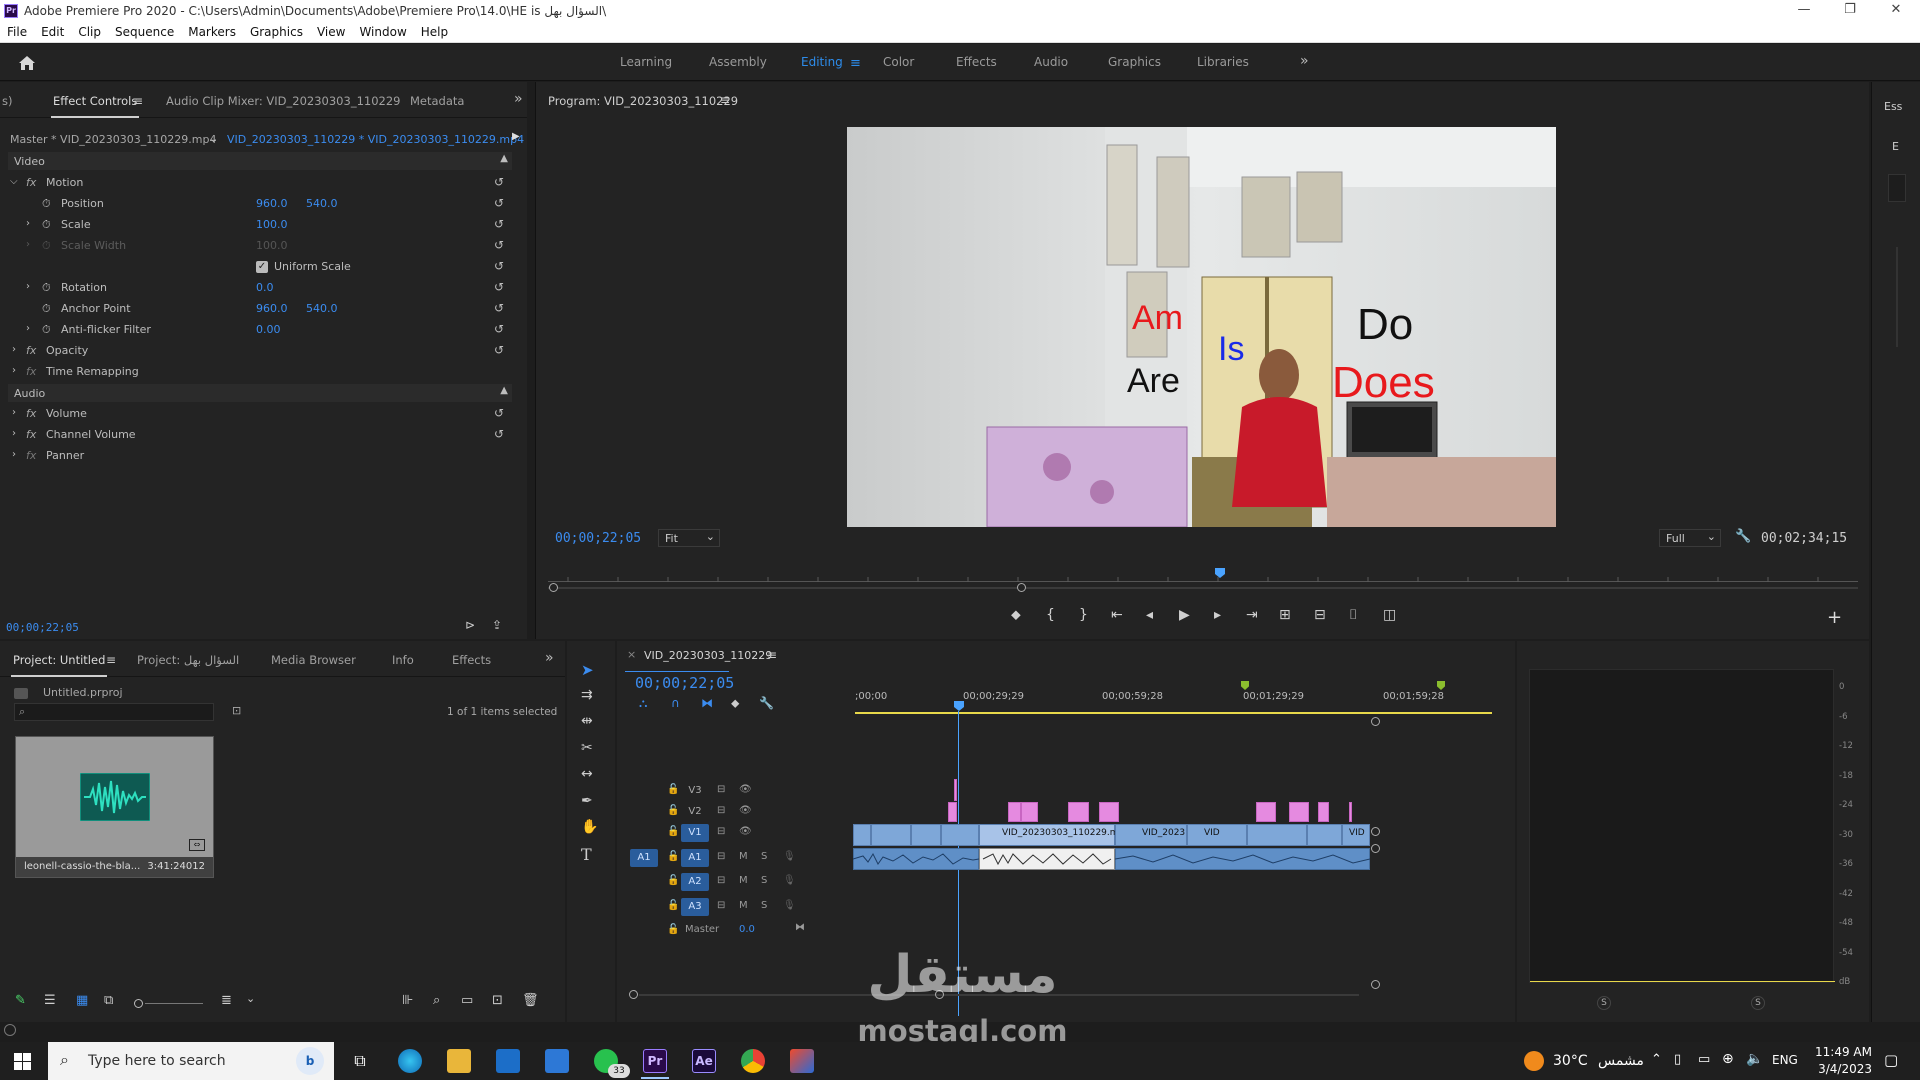 The height and width of the screenshot is (1080, 1920). Describe the element at coordinates (1134, 62) in the screenshot. I see `workspace-graphics: Graphics` at that location.